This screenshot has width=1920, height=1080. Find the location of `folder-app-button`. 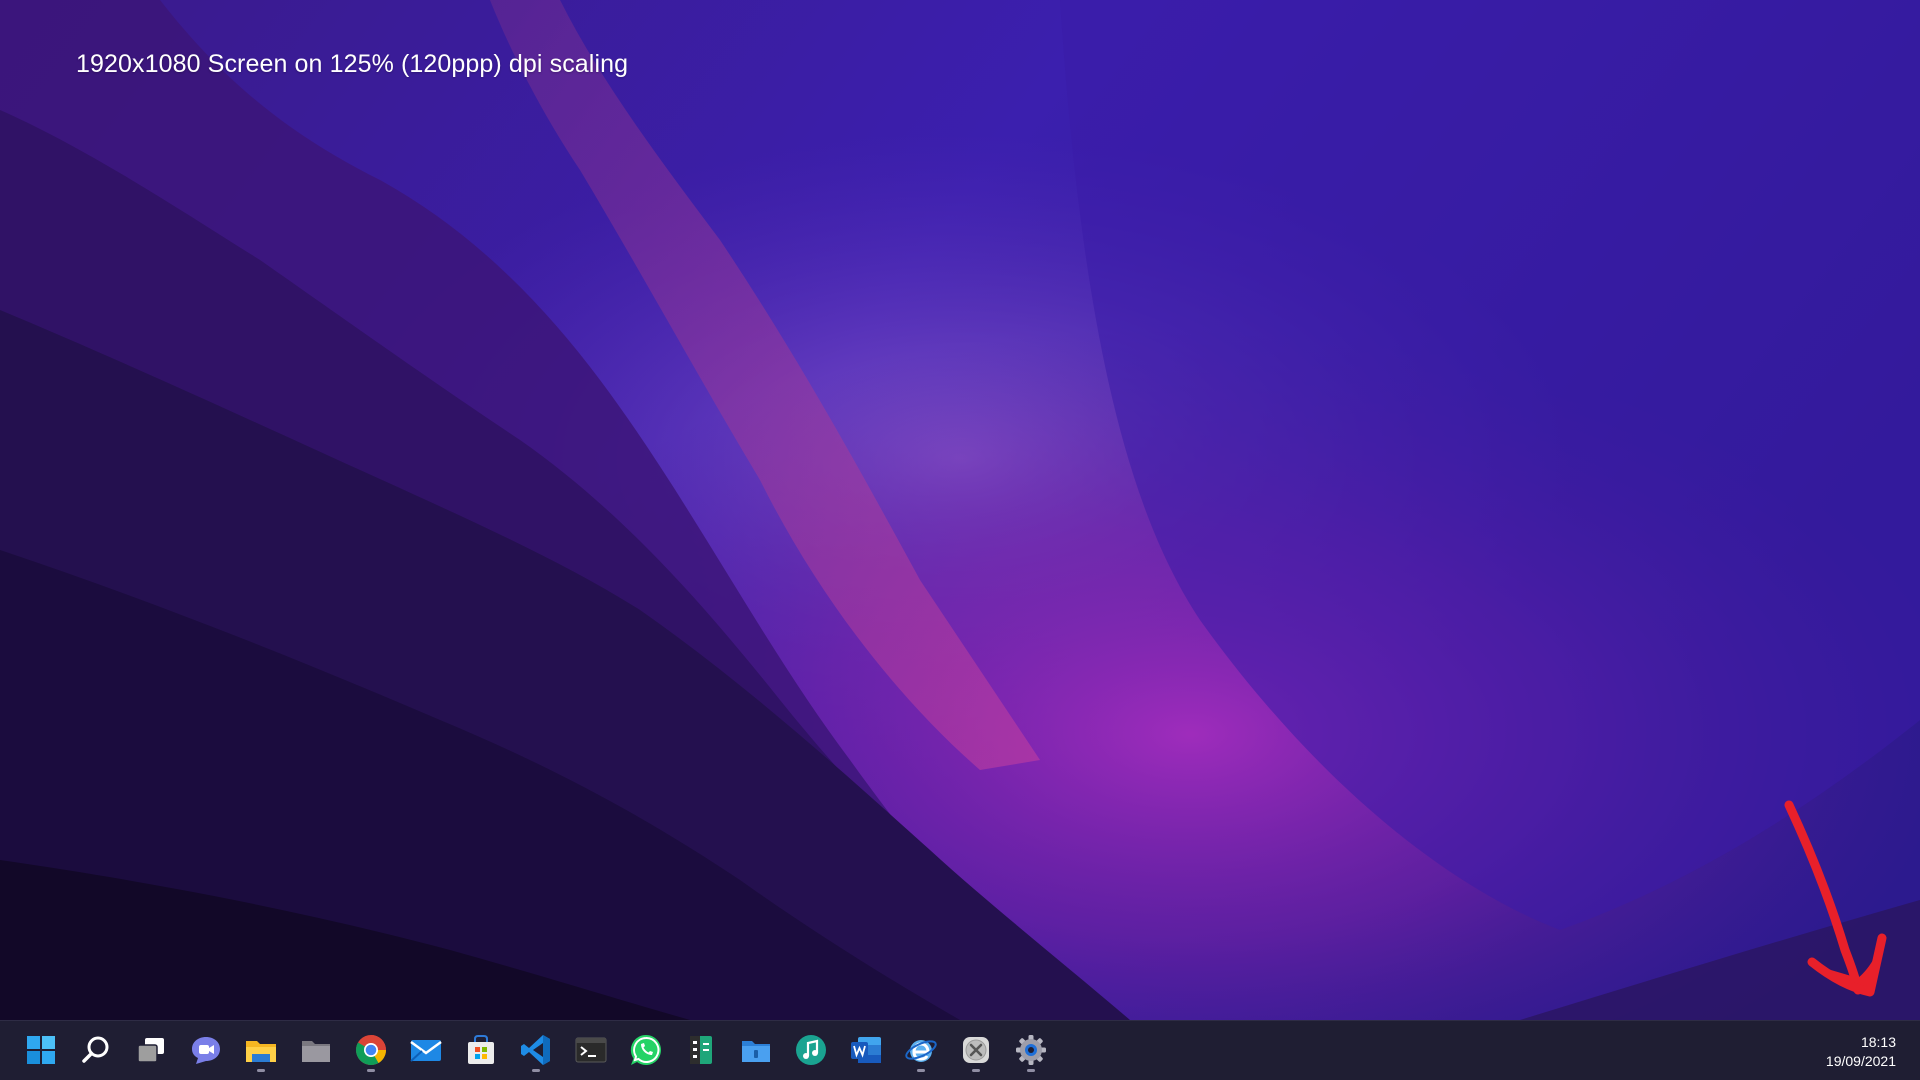

folder-app-button is located at coordinates (756, 1050).